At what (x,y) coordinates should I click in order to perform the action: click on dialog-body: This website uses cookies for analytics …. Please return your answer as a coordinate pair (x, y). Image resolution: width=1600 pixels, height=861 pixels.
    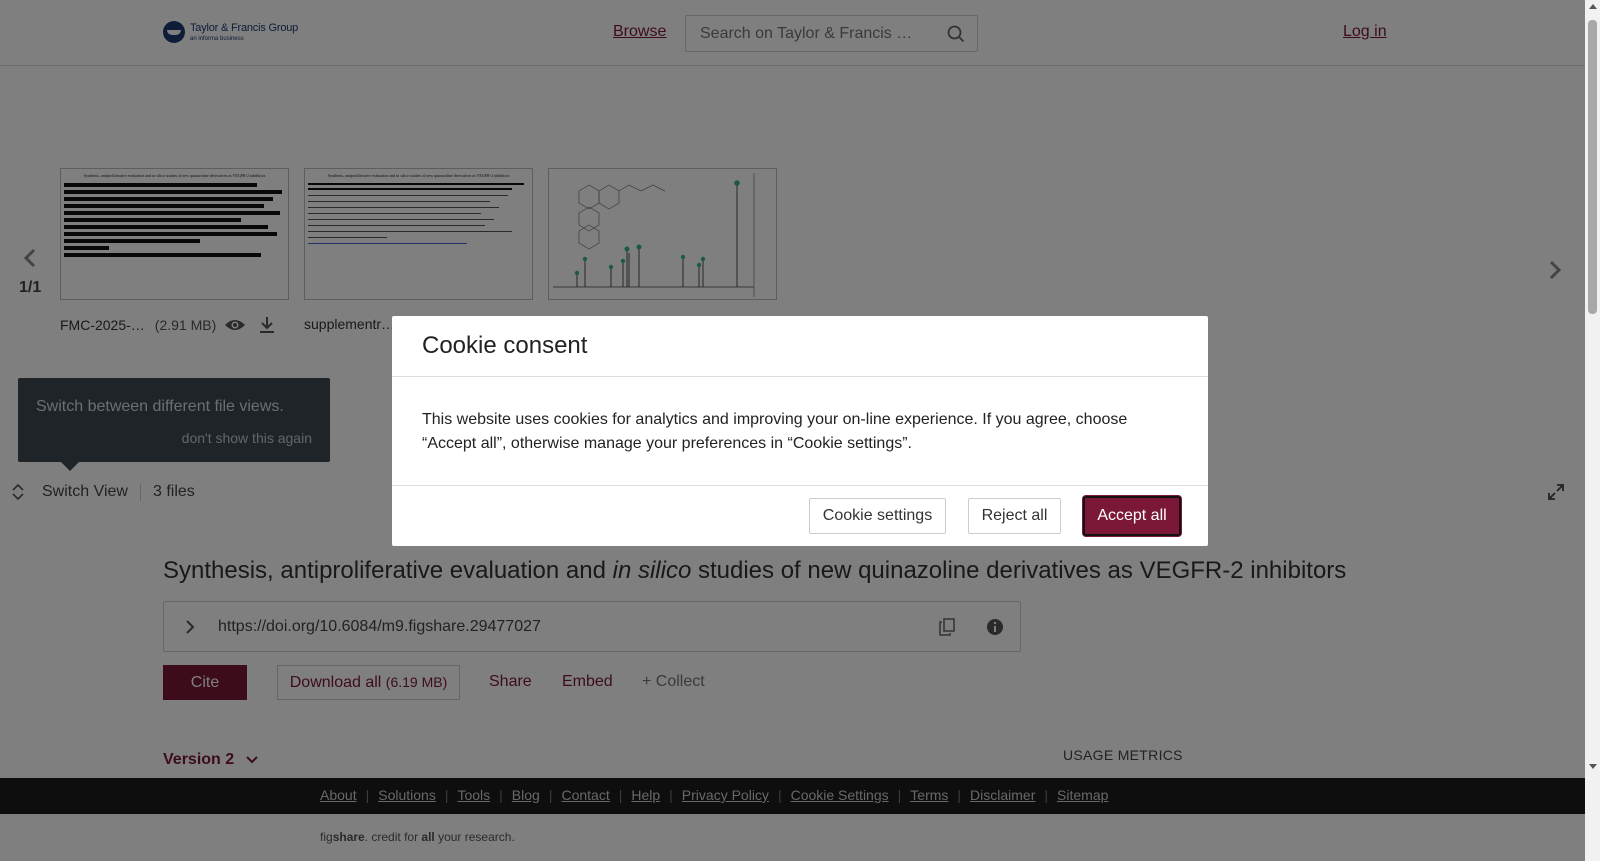
    Looking at the image, I should click on (775, 431).